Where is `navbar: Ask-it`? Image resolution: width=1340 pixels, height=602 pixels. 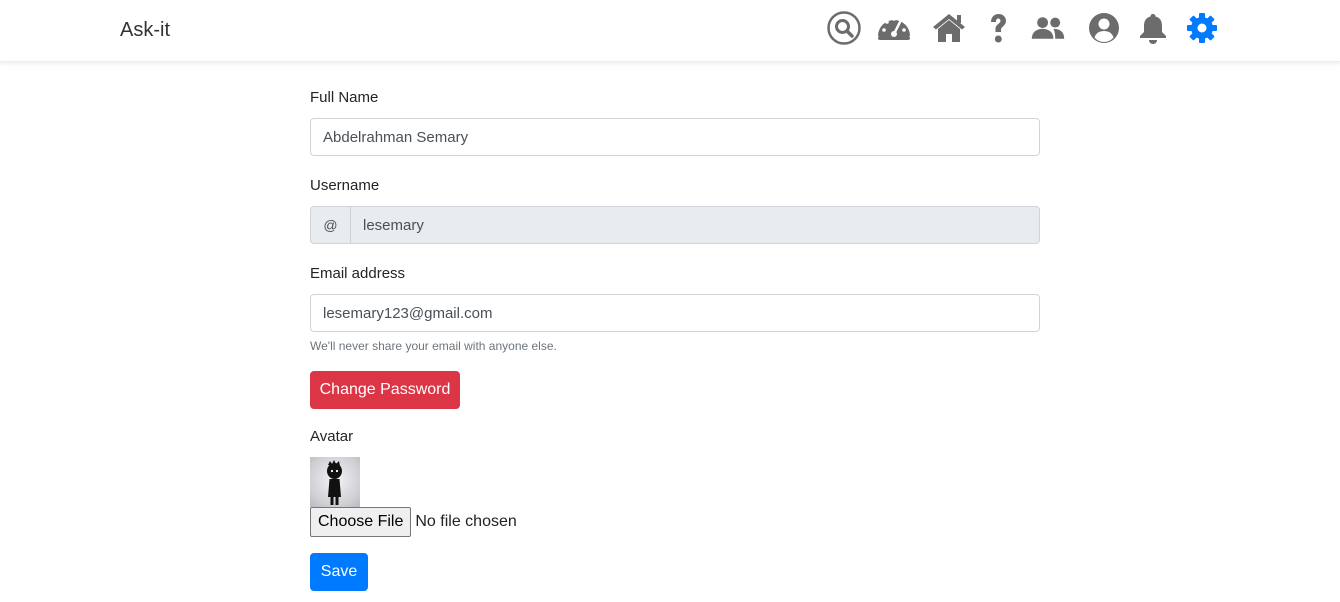
navbar: Ask-it is located at coordinates (670, 31).